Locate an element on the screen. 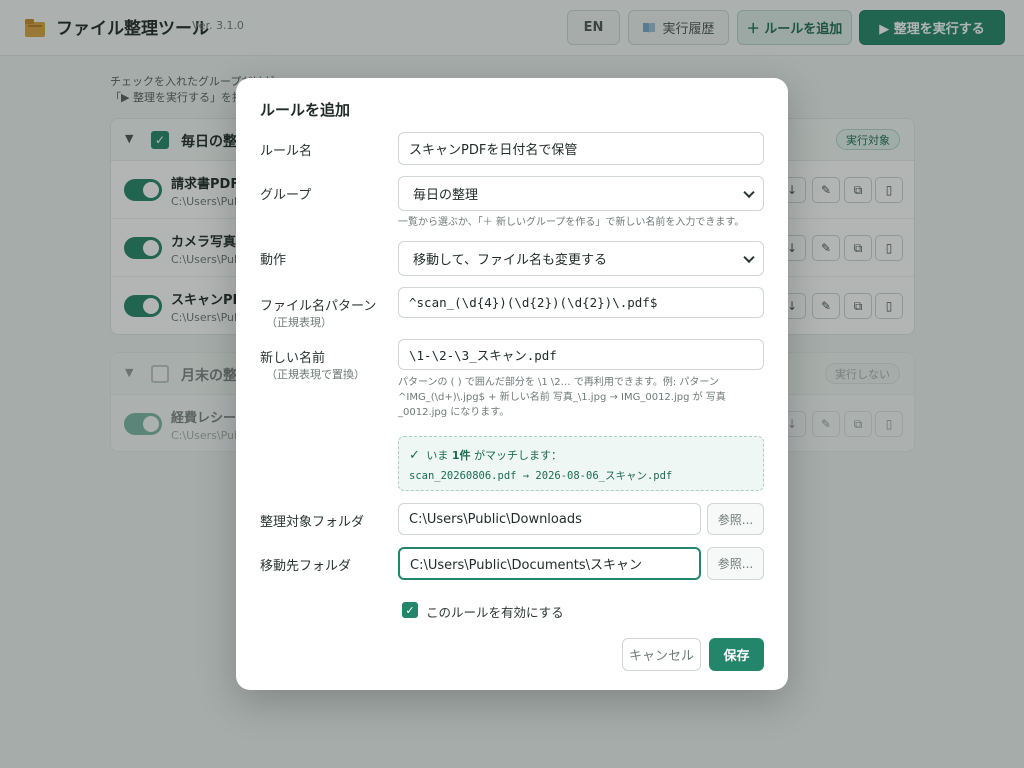 This screenshot has height=768, width=1024. enable-rule-label: このルールを有効にする is located at coordinates (495, 611).